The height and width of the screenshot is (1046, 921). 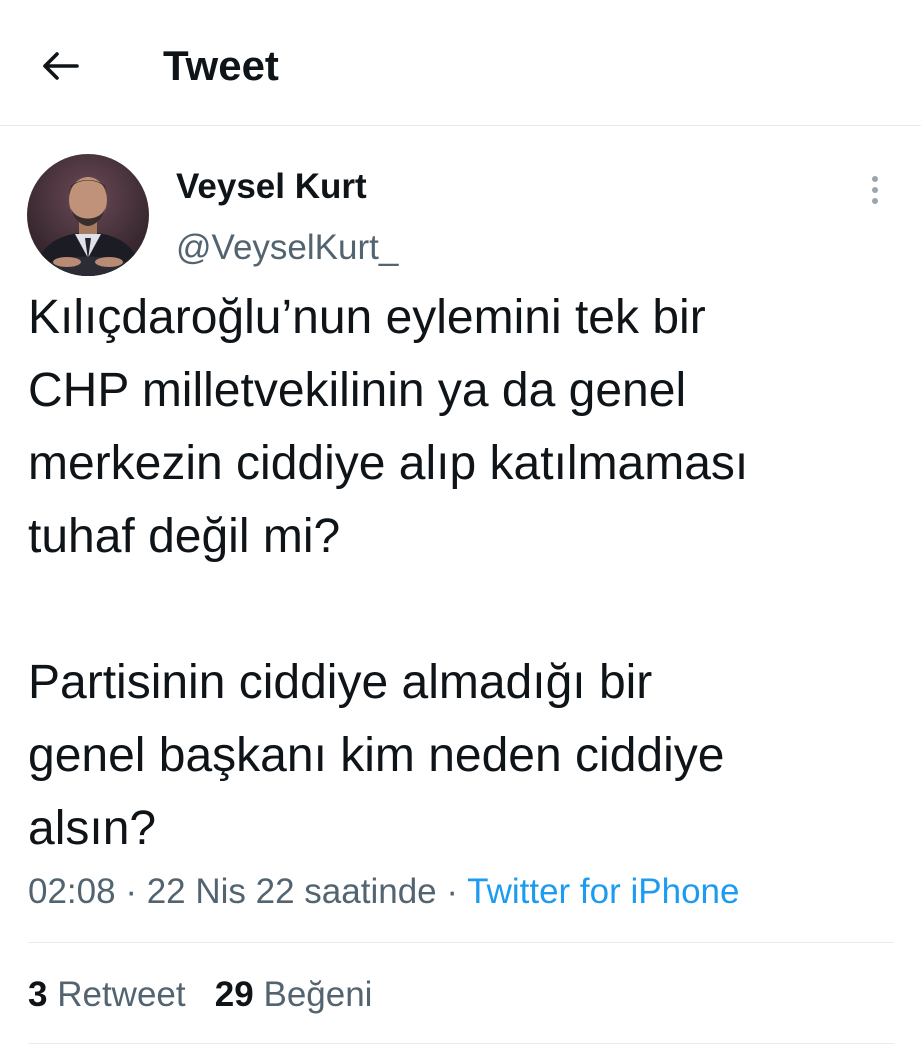 I want to click on back-button, so click(x=60, y=66).